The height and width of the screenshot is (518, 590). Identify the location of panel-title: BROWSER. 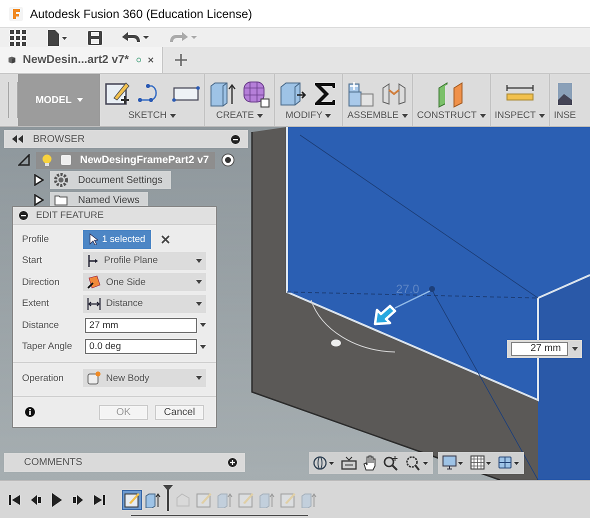
(59, 139).